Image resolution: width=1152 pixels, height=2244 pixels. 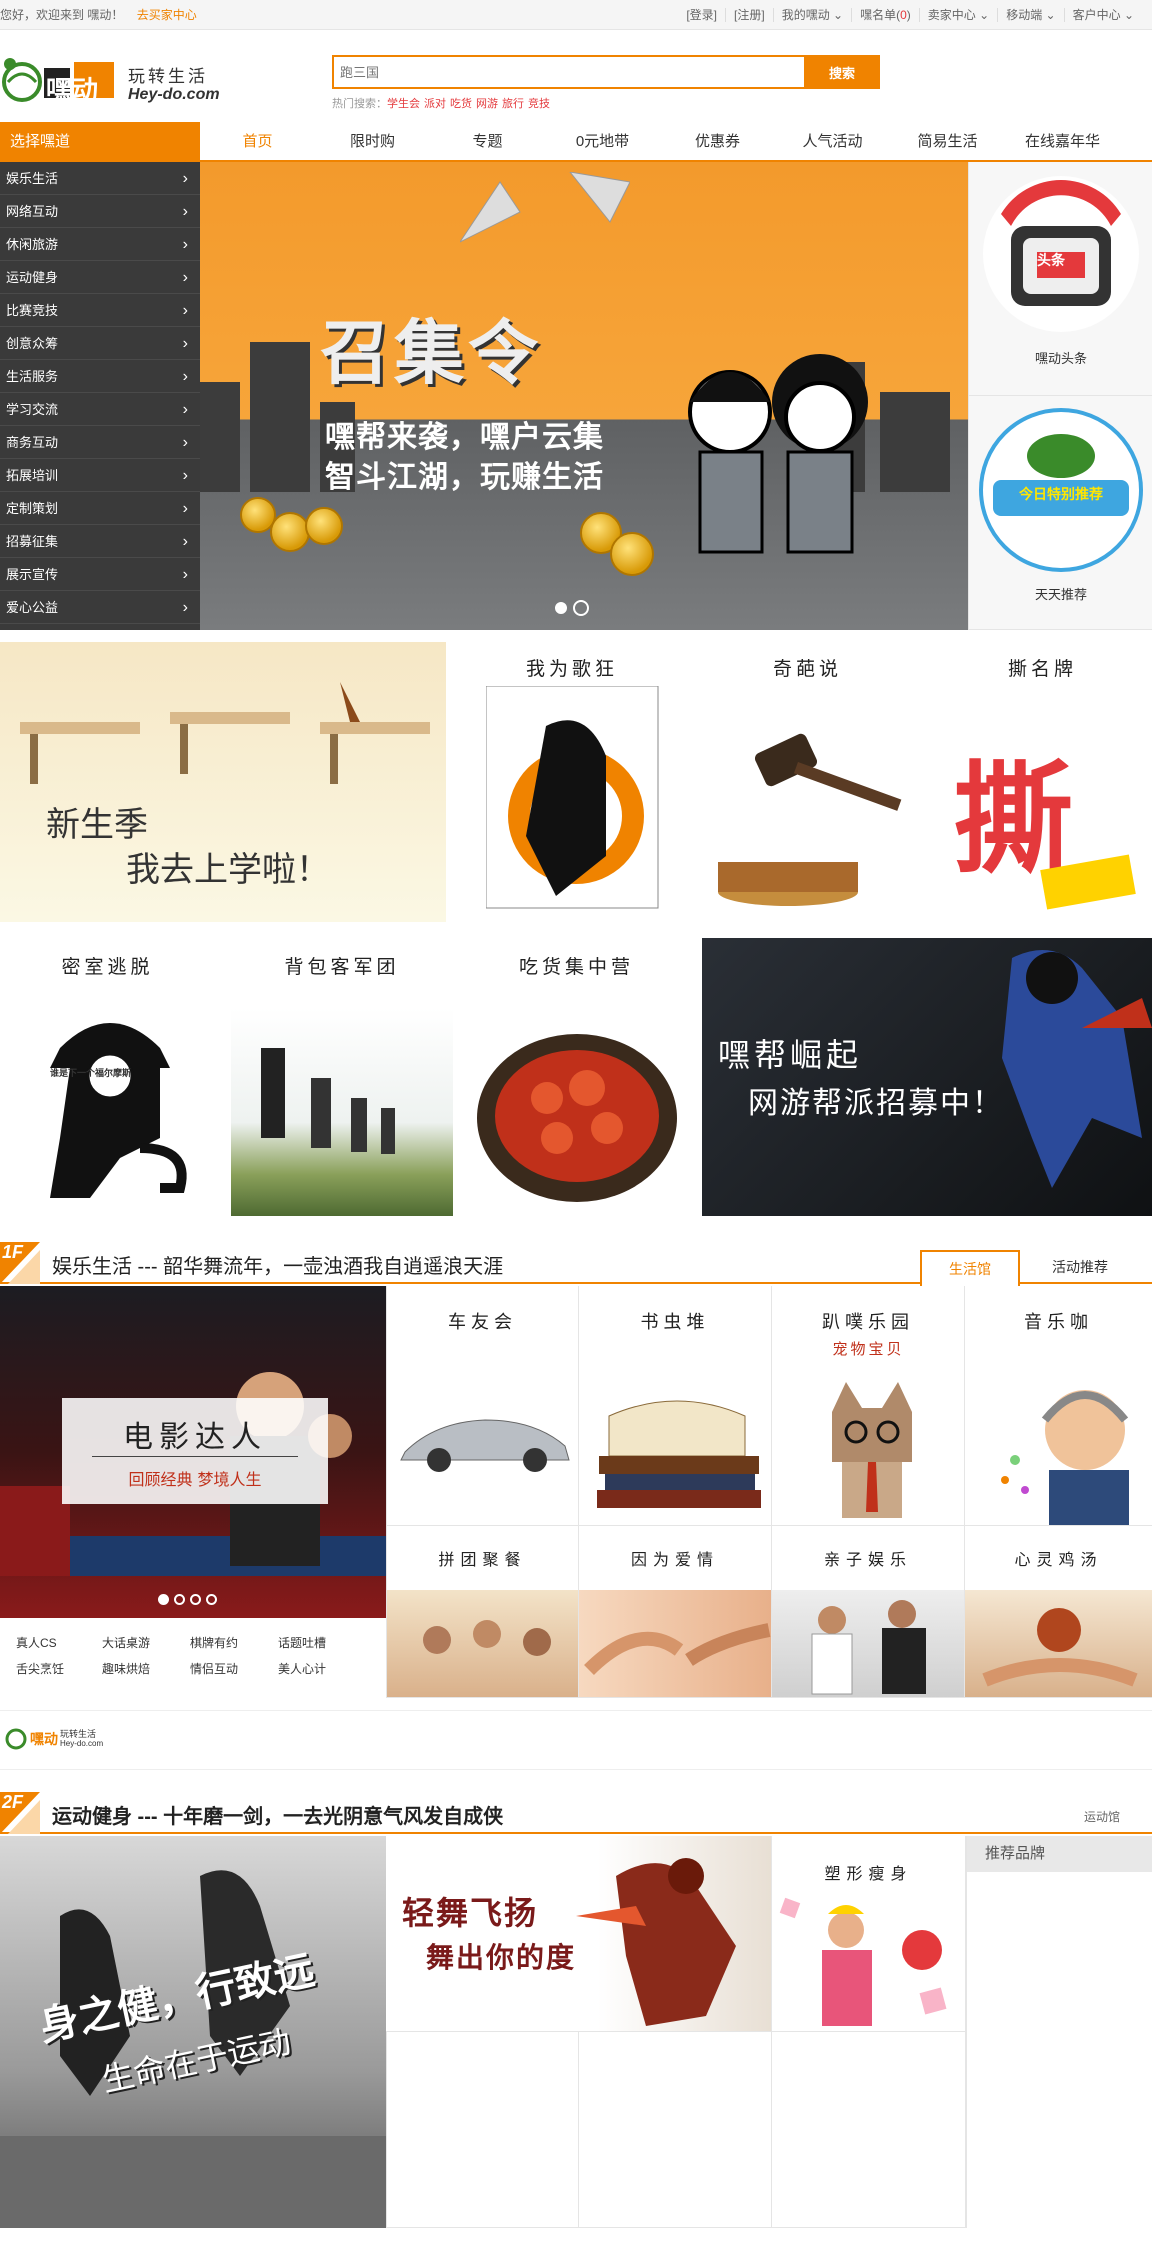 What do you see at coordinates (223, 782) in the screenshot?
I see `school-season-tile: 新生季 我去上学啦！` at bounding box center [223, 782].